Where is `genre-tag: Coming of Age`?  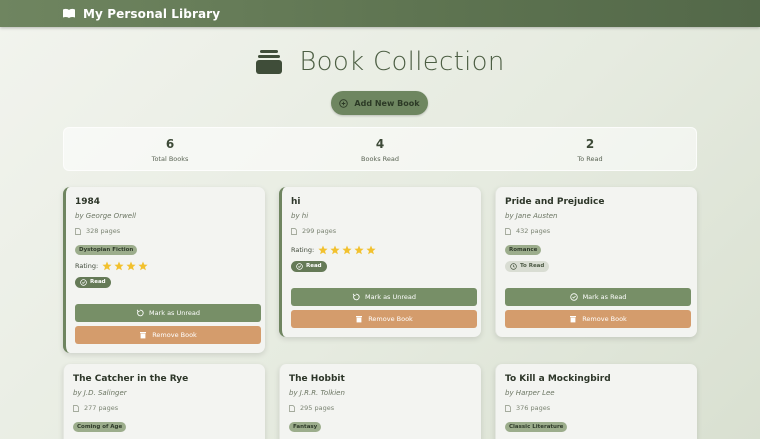
genre-tag: Coming of Age is located at coordinates (100, 427).